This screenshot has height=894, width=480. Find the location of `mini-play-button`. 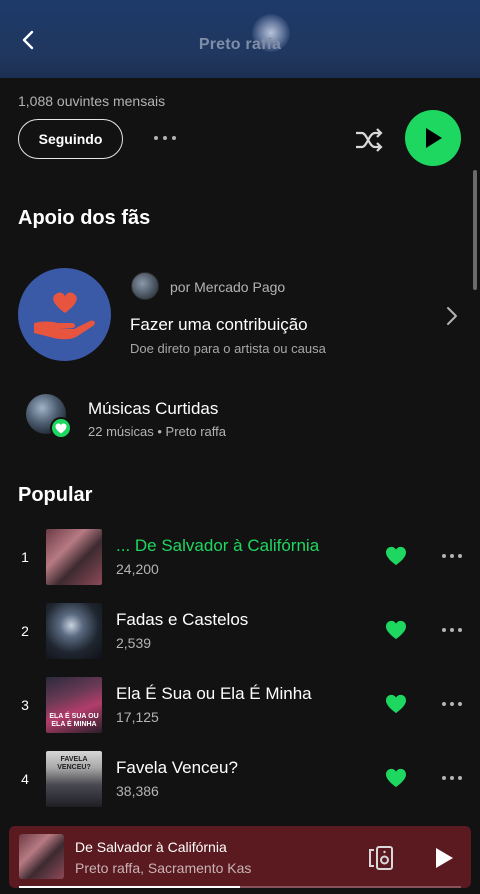

mini-play-button is located at coordinates (444, 858).